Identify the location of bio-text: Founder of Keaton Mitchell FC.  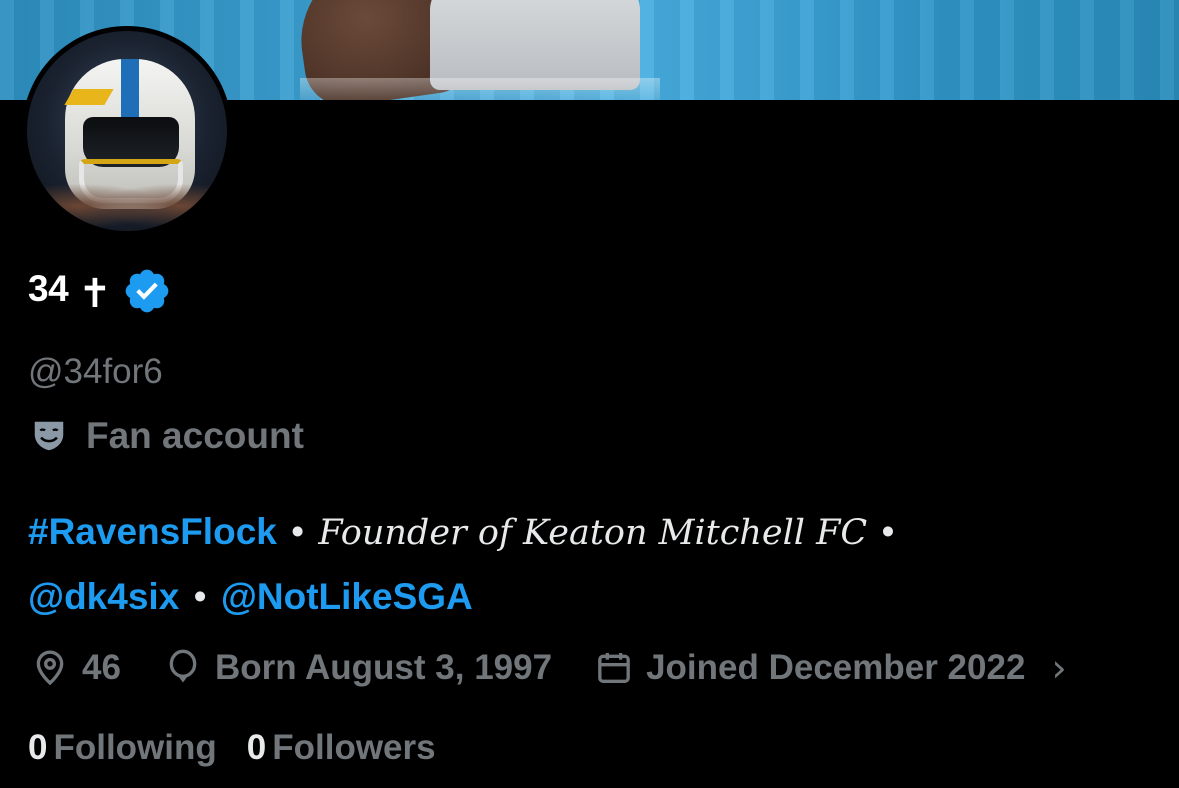
(593, 533).